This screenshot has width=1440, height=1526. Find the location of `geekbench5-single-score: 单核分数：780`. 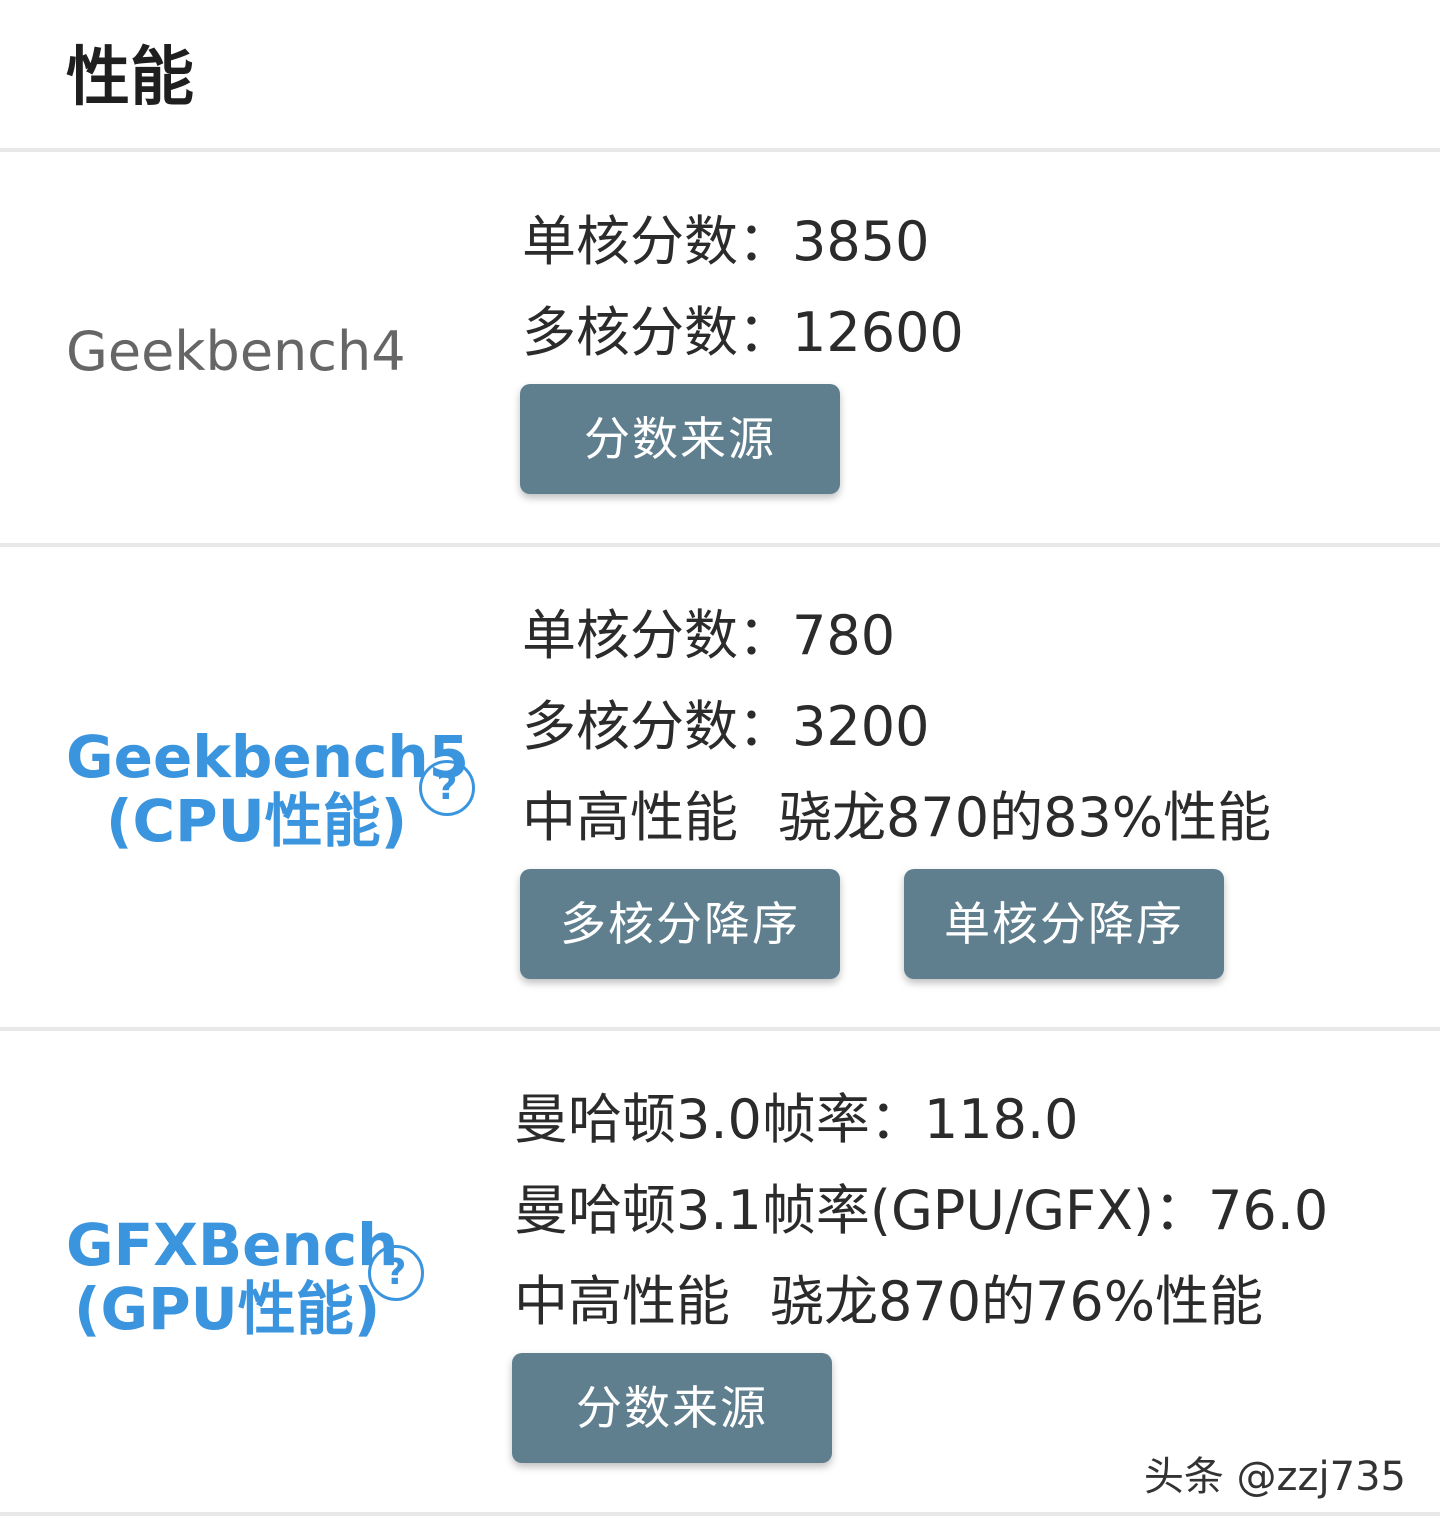

geekbench5-single-score: 单核分数：780 is located at coordinates (708, 636).